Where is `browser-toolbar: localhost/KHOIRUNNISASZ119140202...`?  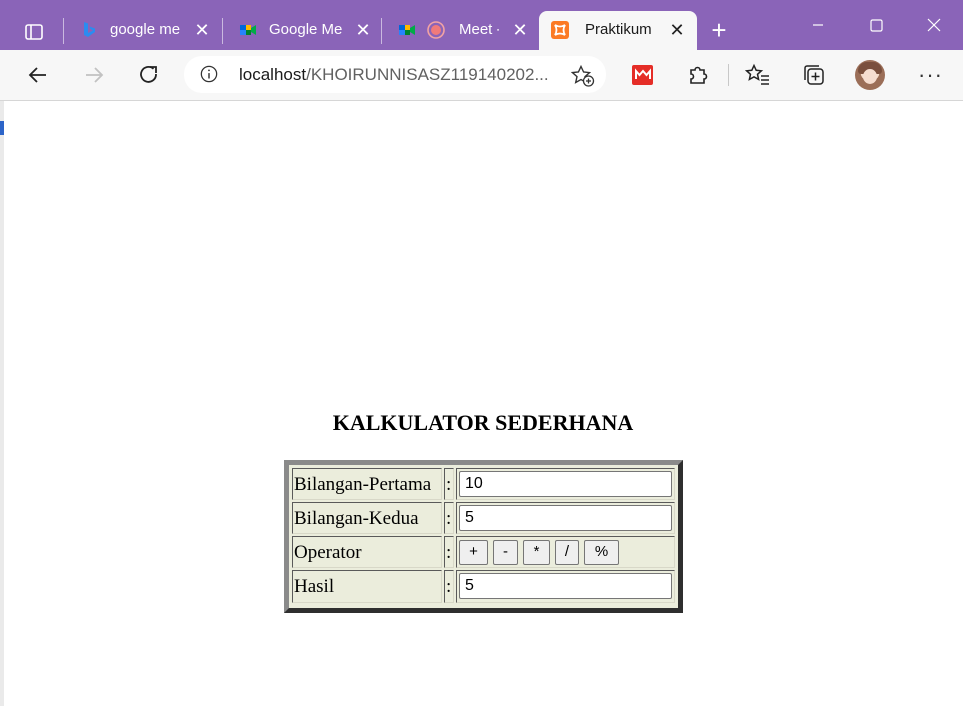
browser-toolbar: localhost/KHOIRUNNISASZ119140202... is located at coordinates (481, 75).